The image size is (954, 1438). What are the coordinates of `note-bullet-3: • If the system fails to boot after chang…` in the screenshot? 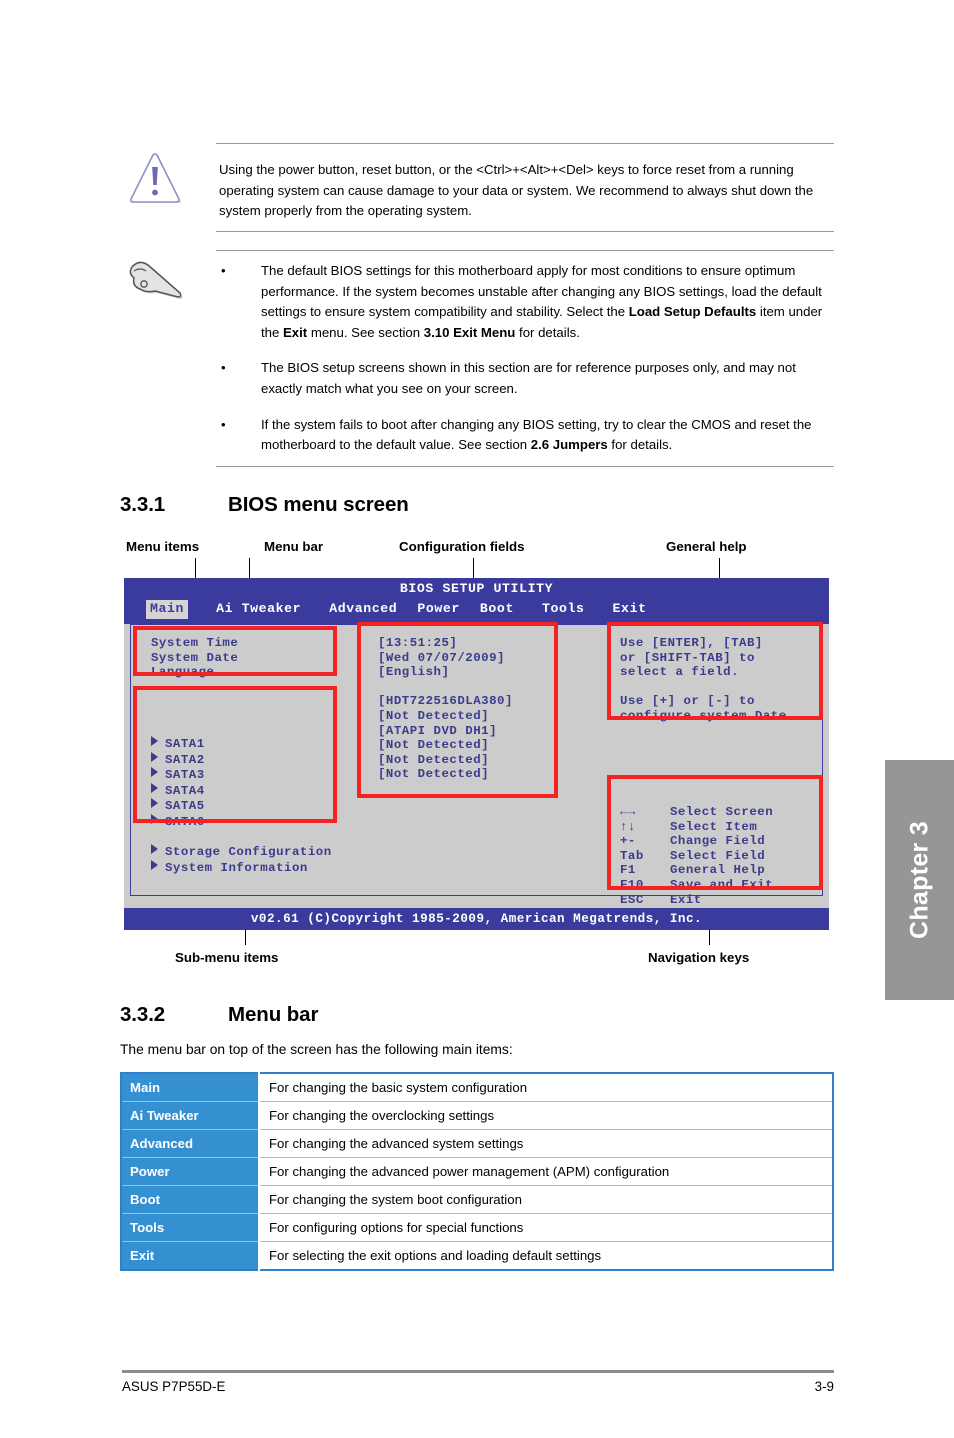 It's located at (527, 435).